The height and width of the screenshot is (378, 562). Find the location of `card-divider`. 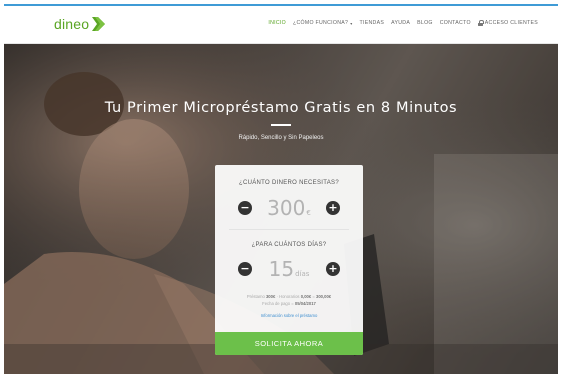

card-divider is located at coordinates (289, 229).